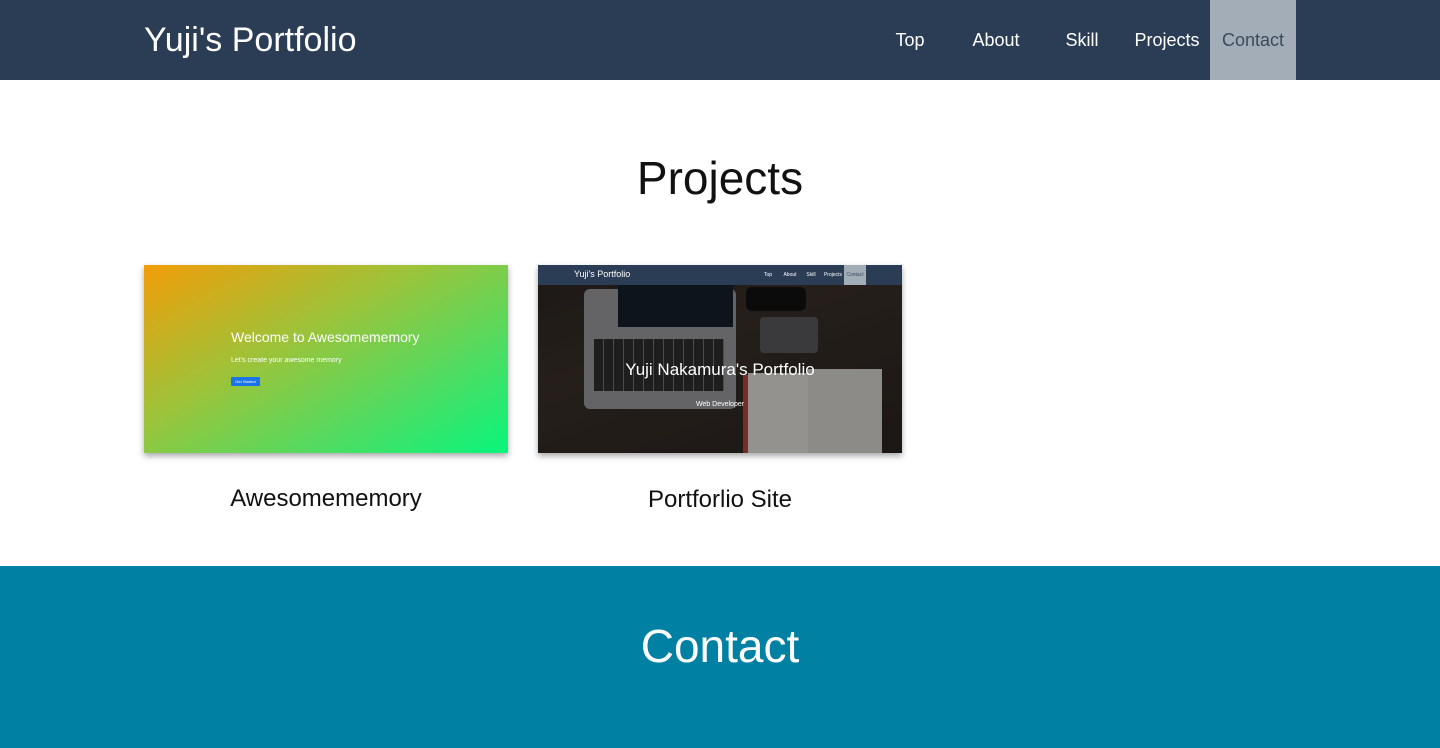  Describe the element at coordinates (720, 404) in the screenshot. I see `thumbnail-subtitle: Web Developer` at that location.